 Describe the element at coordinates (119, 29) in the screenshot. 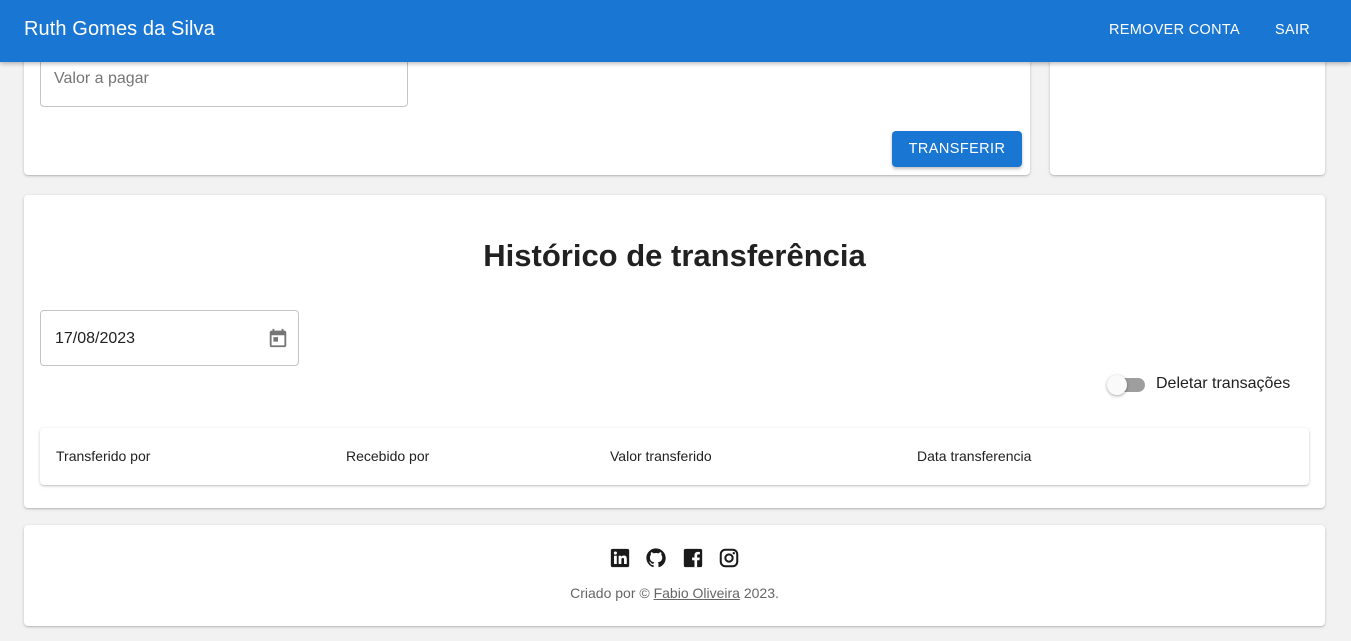

I see `user-name-title: Ruth Gomes da Silva` at that location.